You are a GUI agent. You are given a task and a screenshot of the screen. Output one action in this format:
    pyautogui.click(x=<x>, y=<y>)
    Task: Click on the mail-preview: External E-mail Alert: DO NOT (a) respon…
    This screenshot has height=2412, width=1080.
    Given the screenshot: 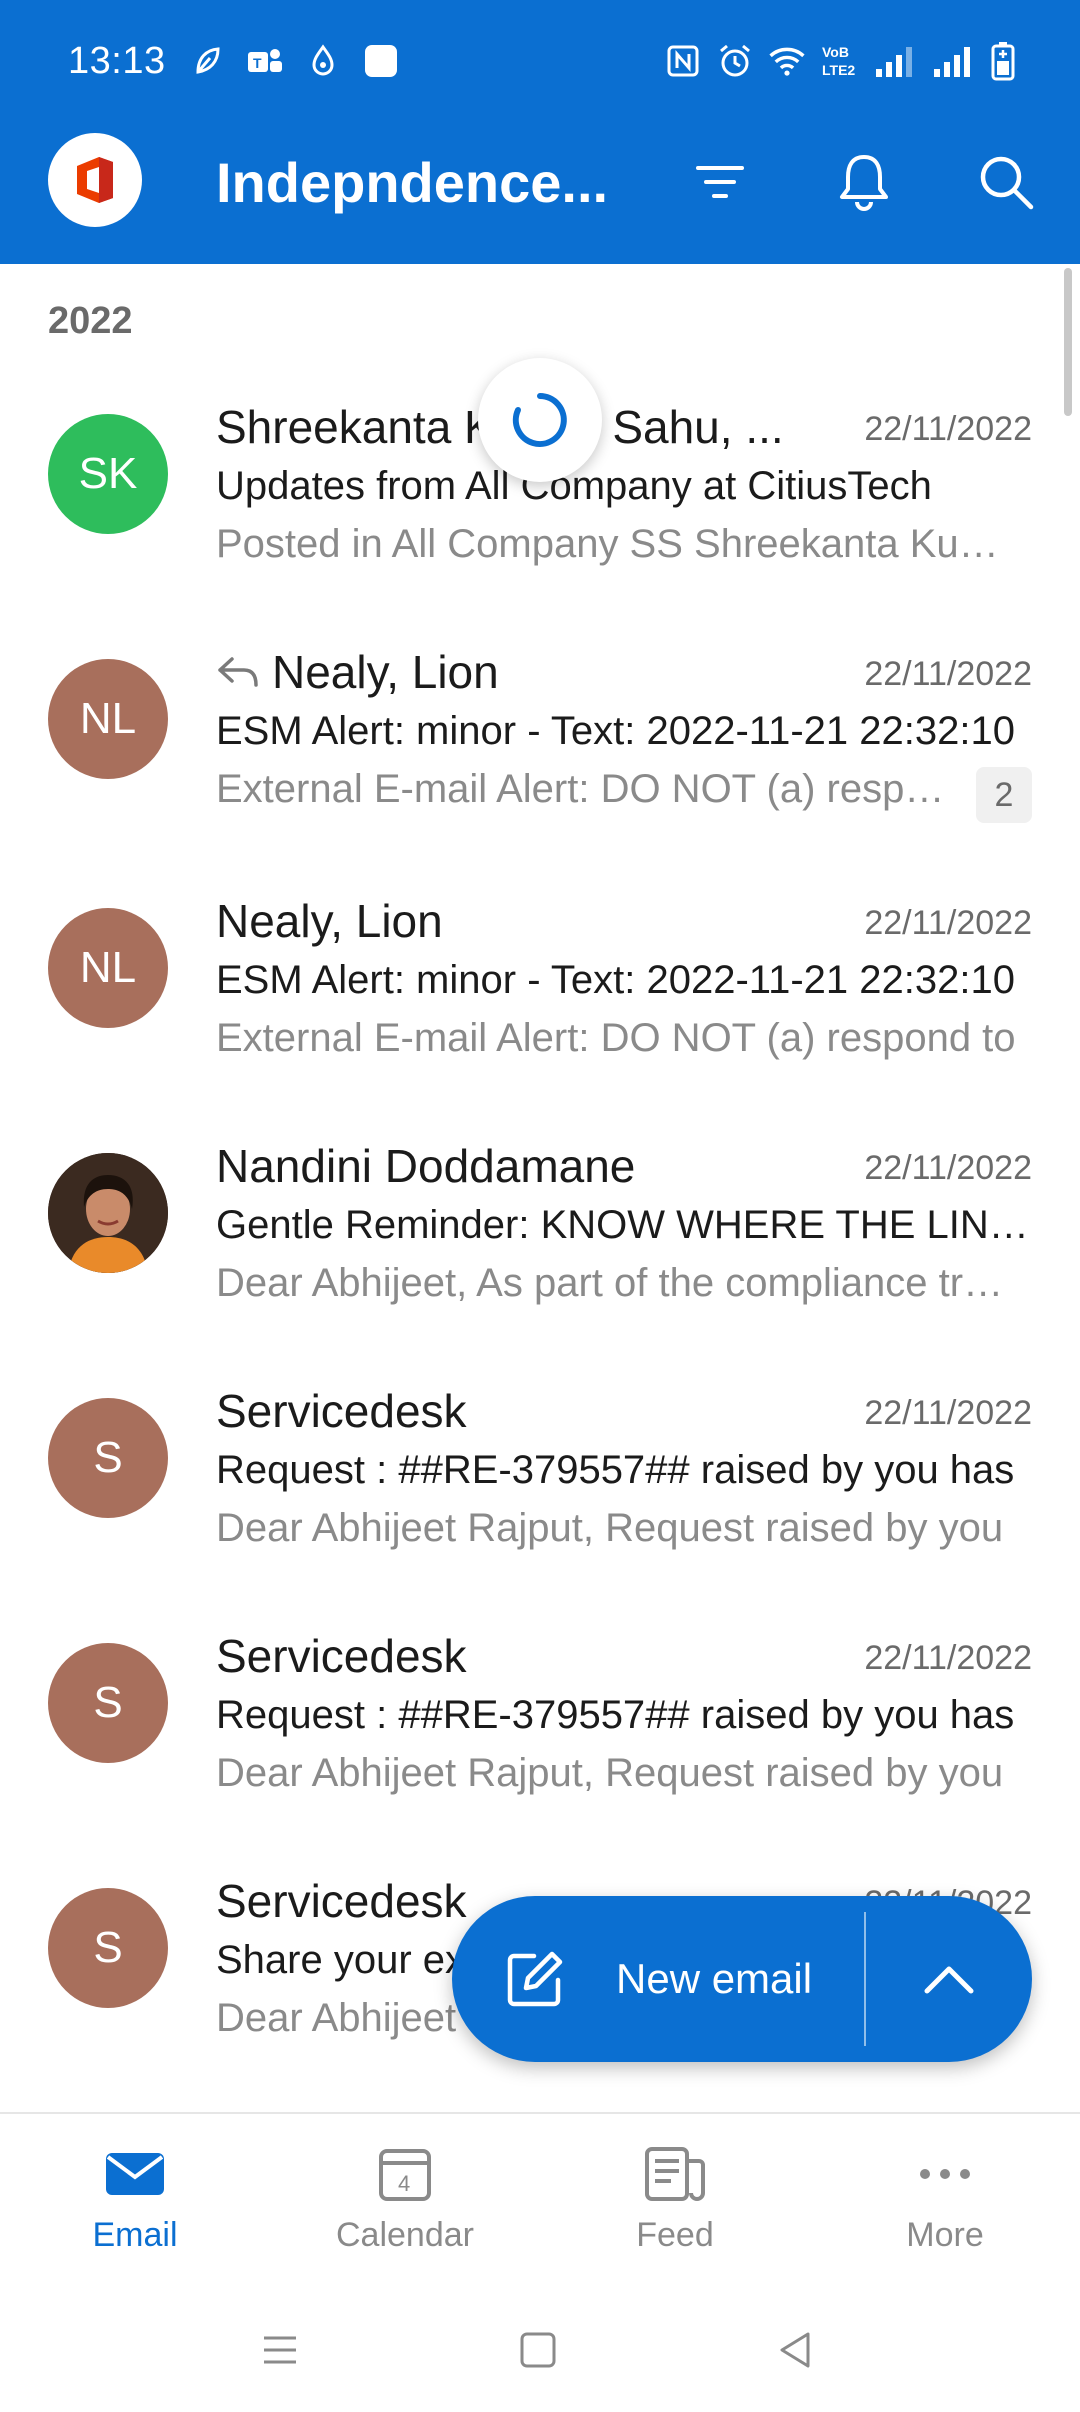 What is the action you would take?
    pyautogui.click(x=616, y=1038)
    